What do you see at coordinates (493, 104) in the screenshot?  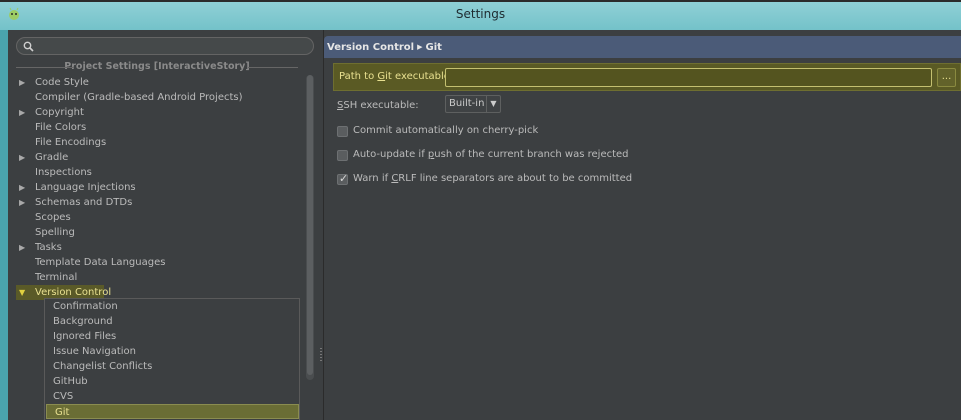 I see `chevron-down-icon: ▼` at bounding box center [493, 104].